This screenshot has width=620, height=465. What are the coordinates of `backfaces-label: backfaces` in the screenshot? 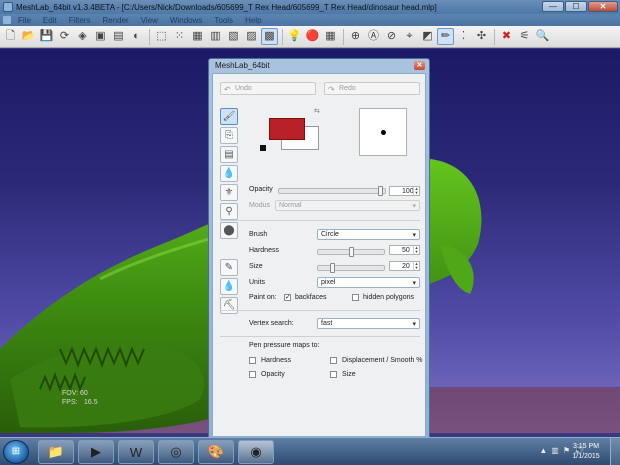 It's located at (311, 297).